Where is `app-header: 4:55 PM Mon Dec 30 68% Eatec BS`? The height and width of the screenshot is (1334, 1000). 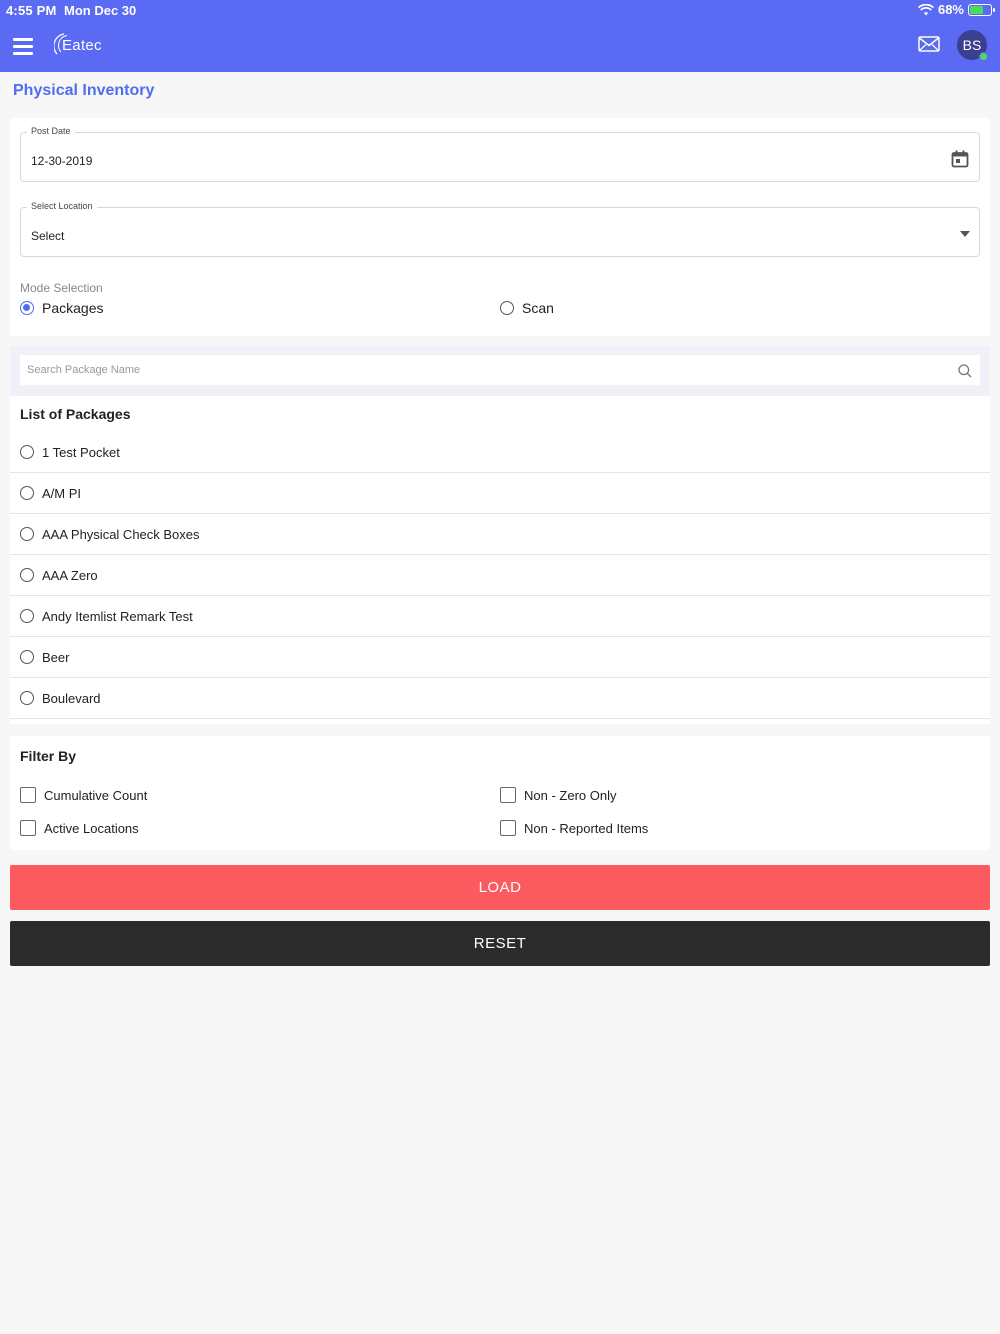 app-header: 4:55 PM Mon Dec 30 68% Eatec BS is located at coordinates (500, 36).